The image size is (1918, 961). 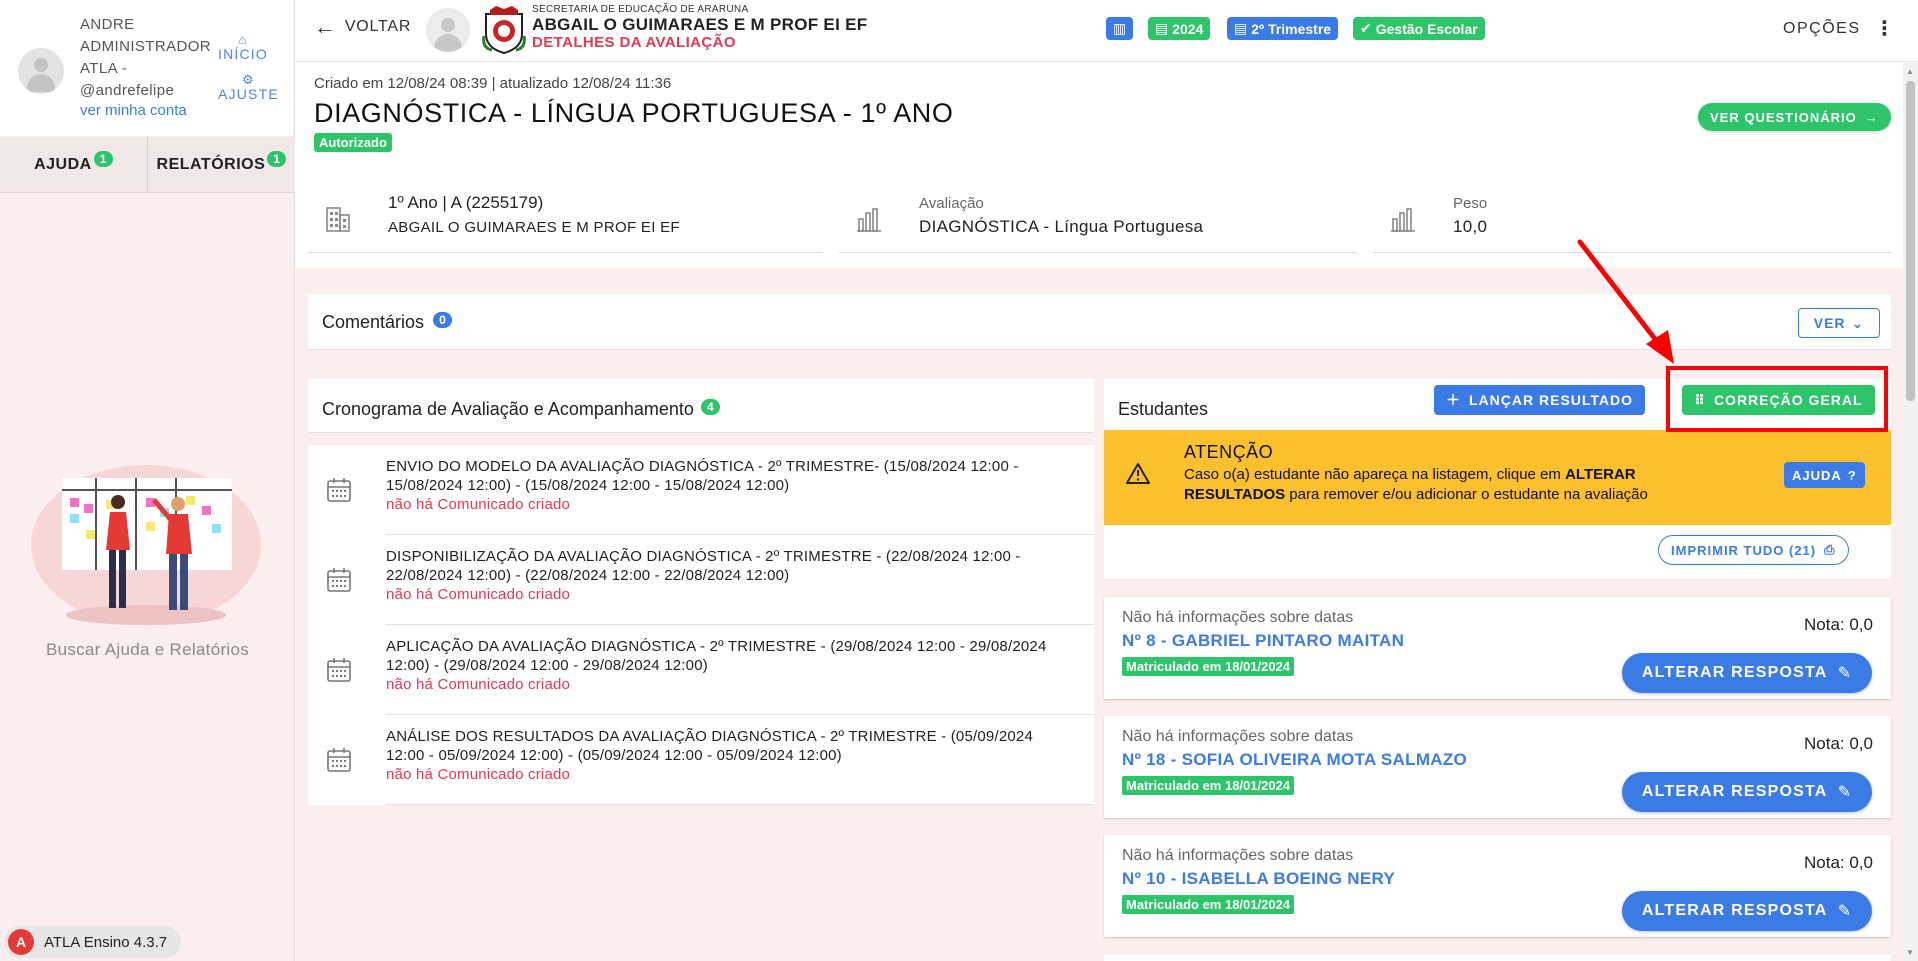 I want to click on ajuda-label: AJUDA, so click(x=1817, y=475).